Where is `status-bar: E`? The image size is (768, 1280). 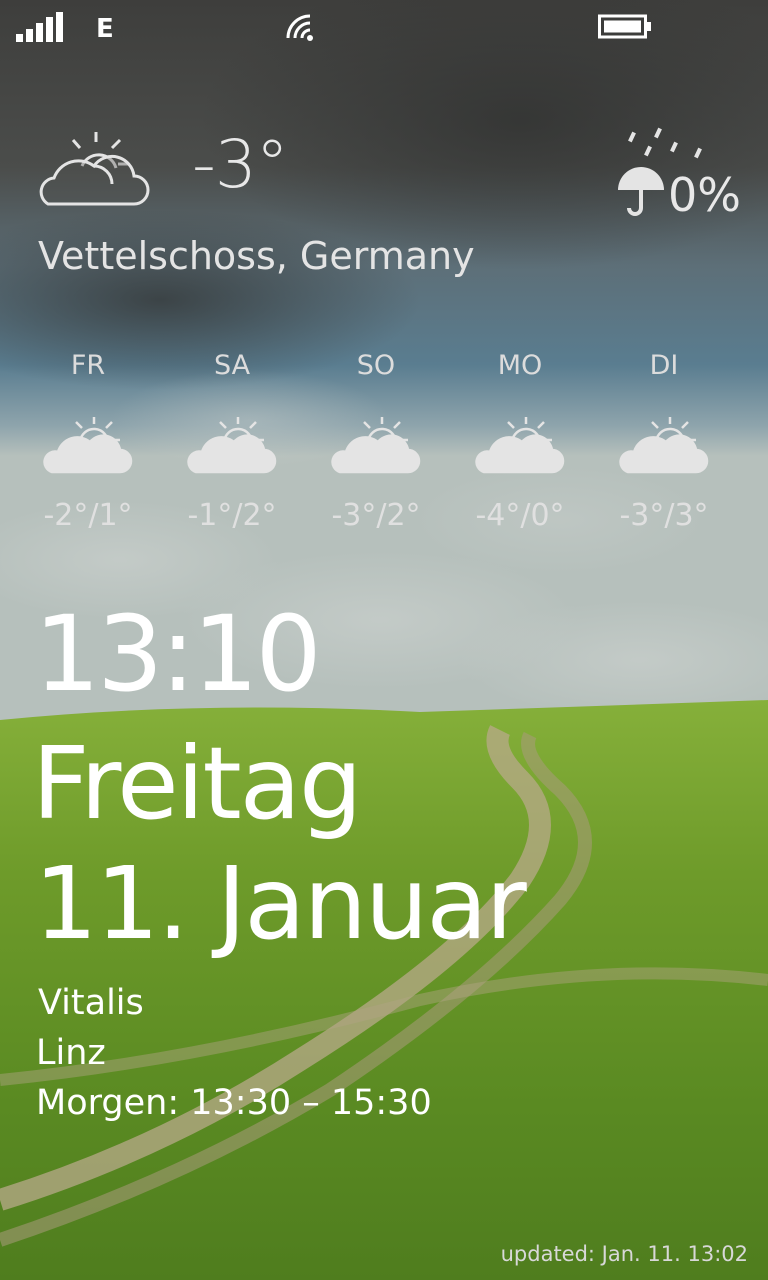
status-bar: E is located at coordinates (384, 30).